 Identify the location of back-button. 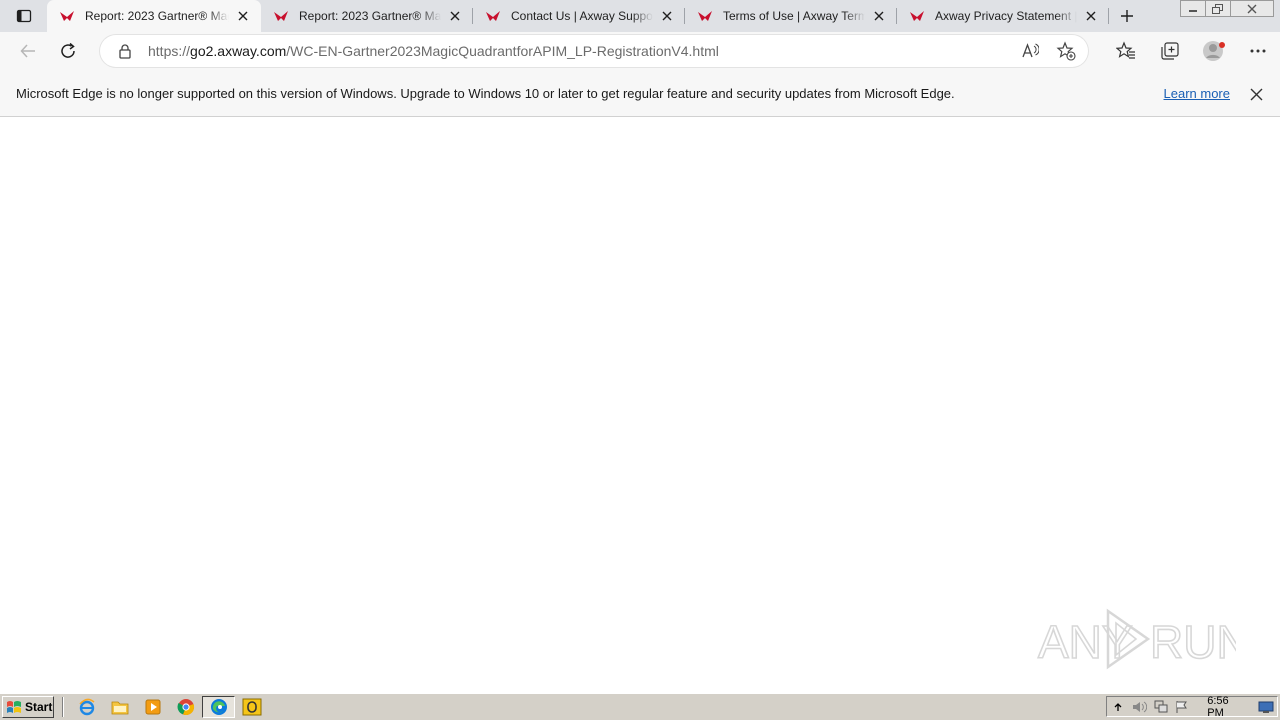
(28, 51).